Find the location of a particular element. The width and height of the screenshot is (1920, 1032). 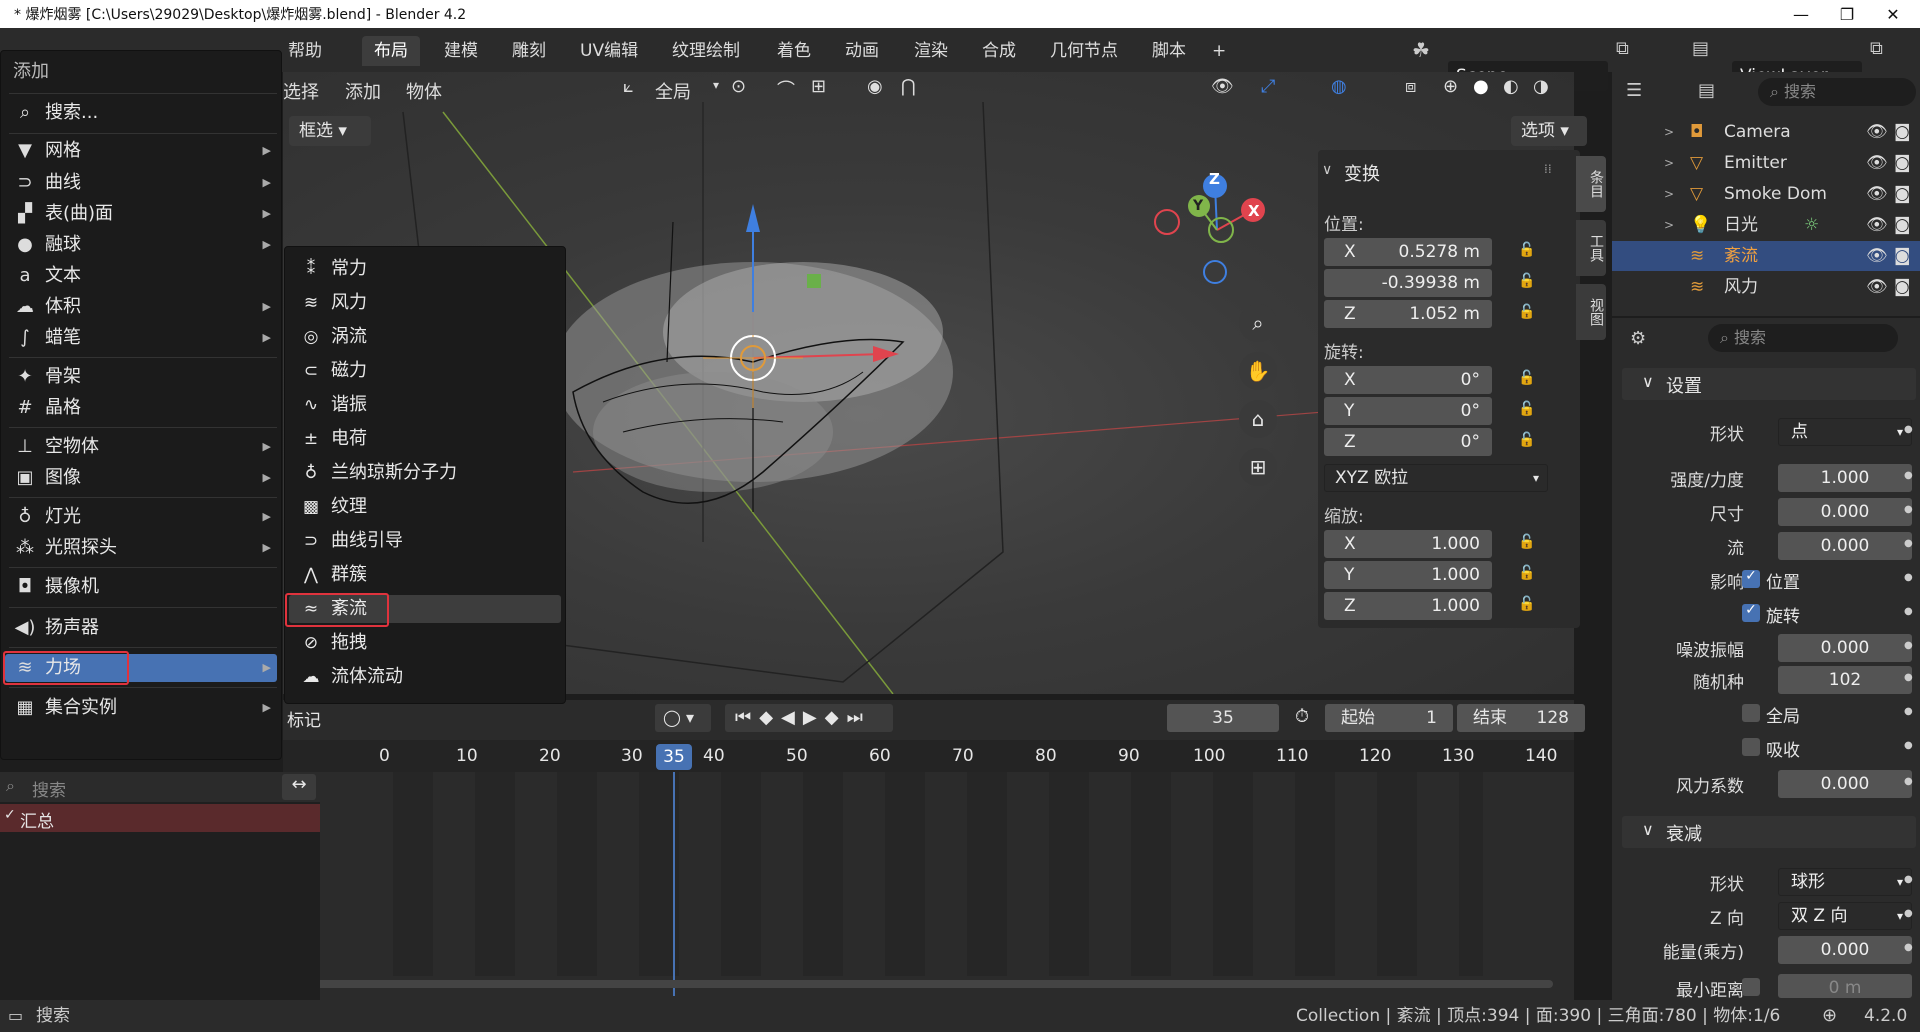

tab-tool: 工具 is located at coordinates (1591, 248).